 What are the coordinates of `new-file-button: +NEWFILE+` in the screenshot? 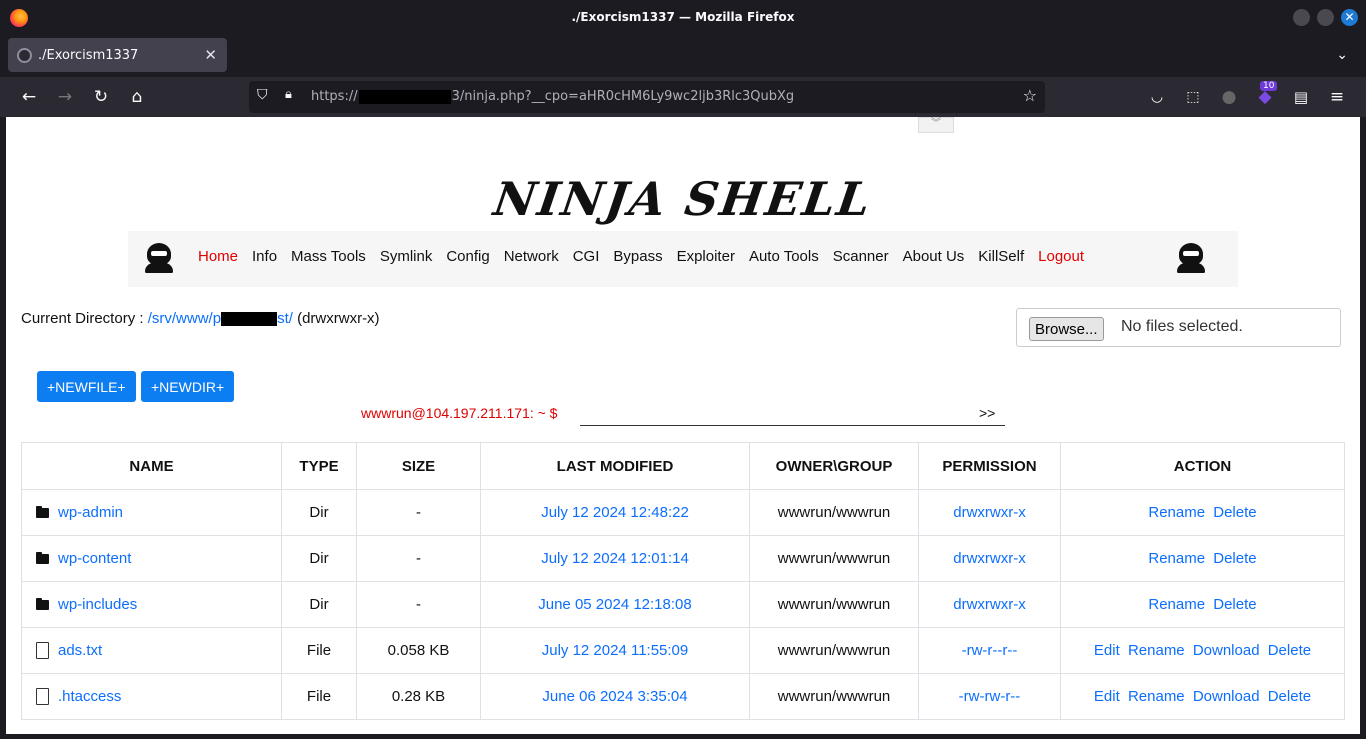 It's located at (86, 386).